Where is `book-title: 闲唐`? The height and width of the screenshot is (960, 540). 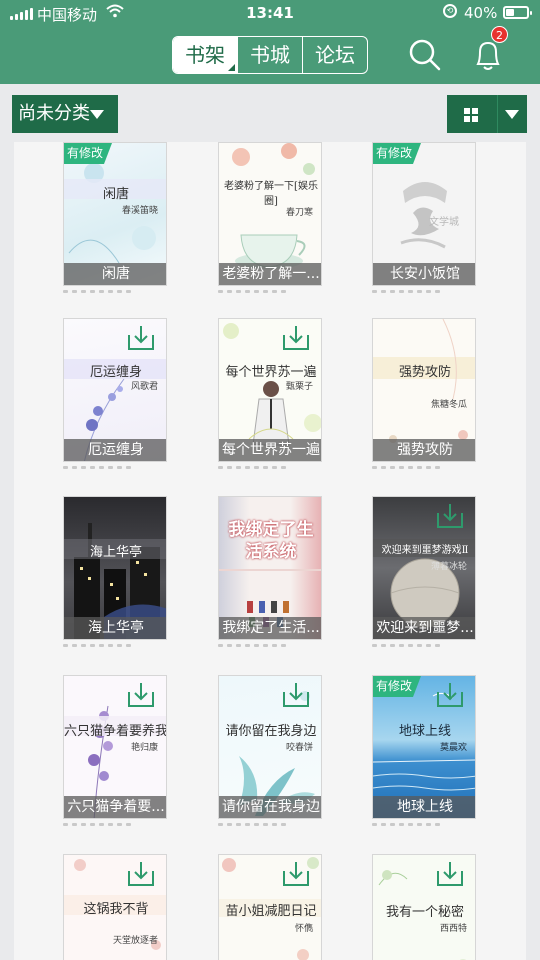
book-title: 闲唐 is located at coordinates (115, 274).